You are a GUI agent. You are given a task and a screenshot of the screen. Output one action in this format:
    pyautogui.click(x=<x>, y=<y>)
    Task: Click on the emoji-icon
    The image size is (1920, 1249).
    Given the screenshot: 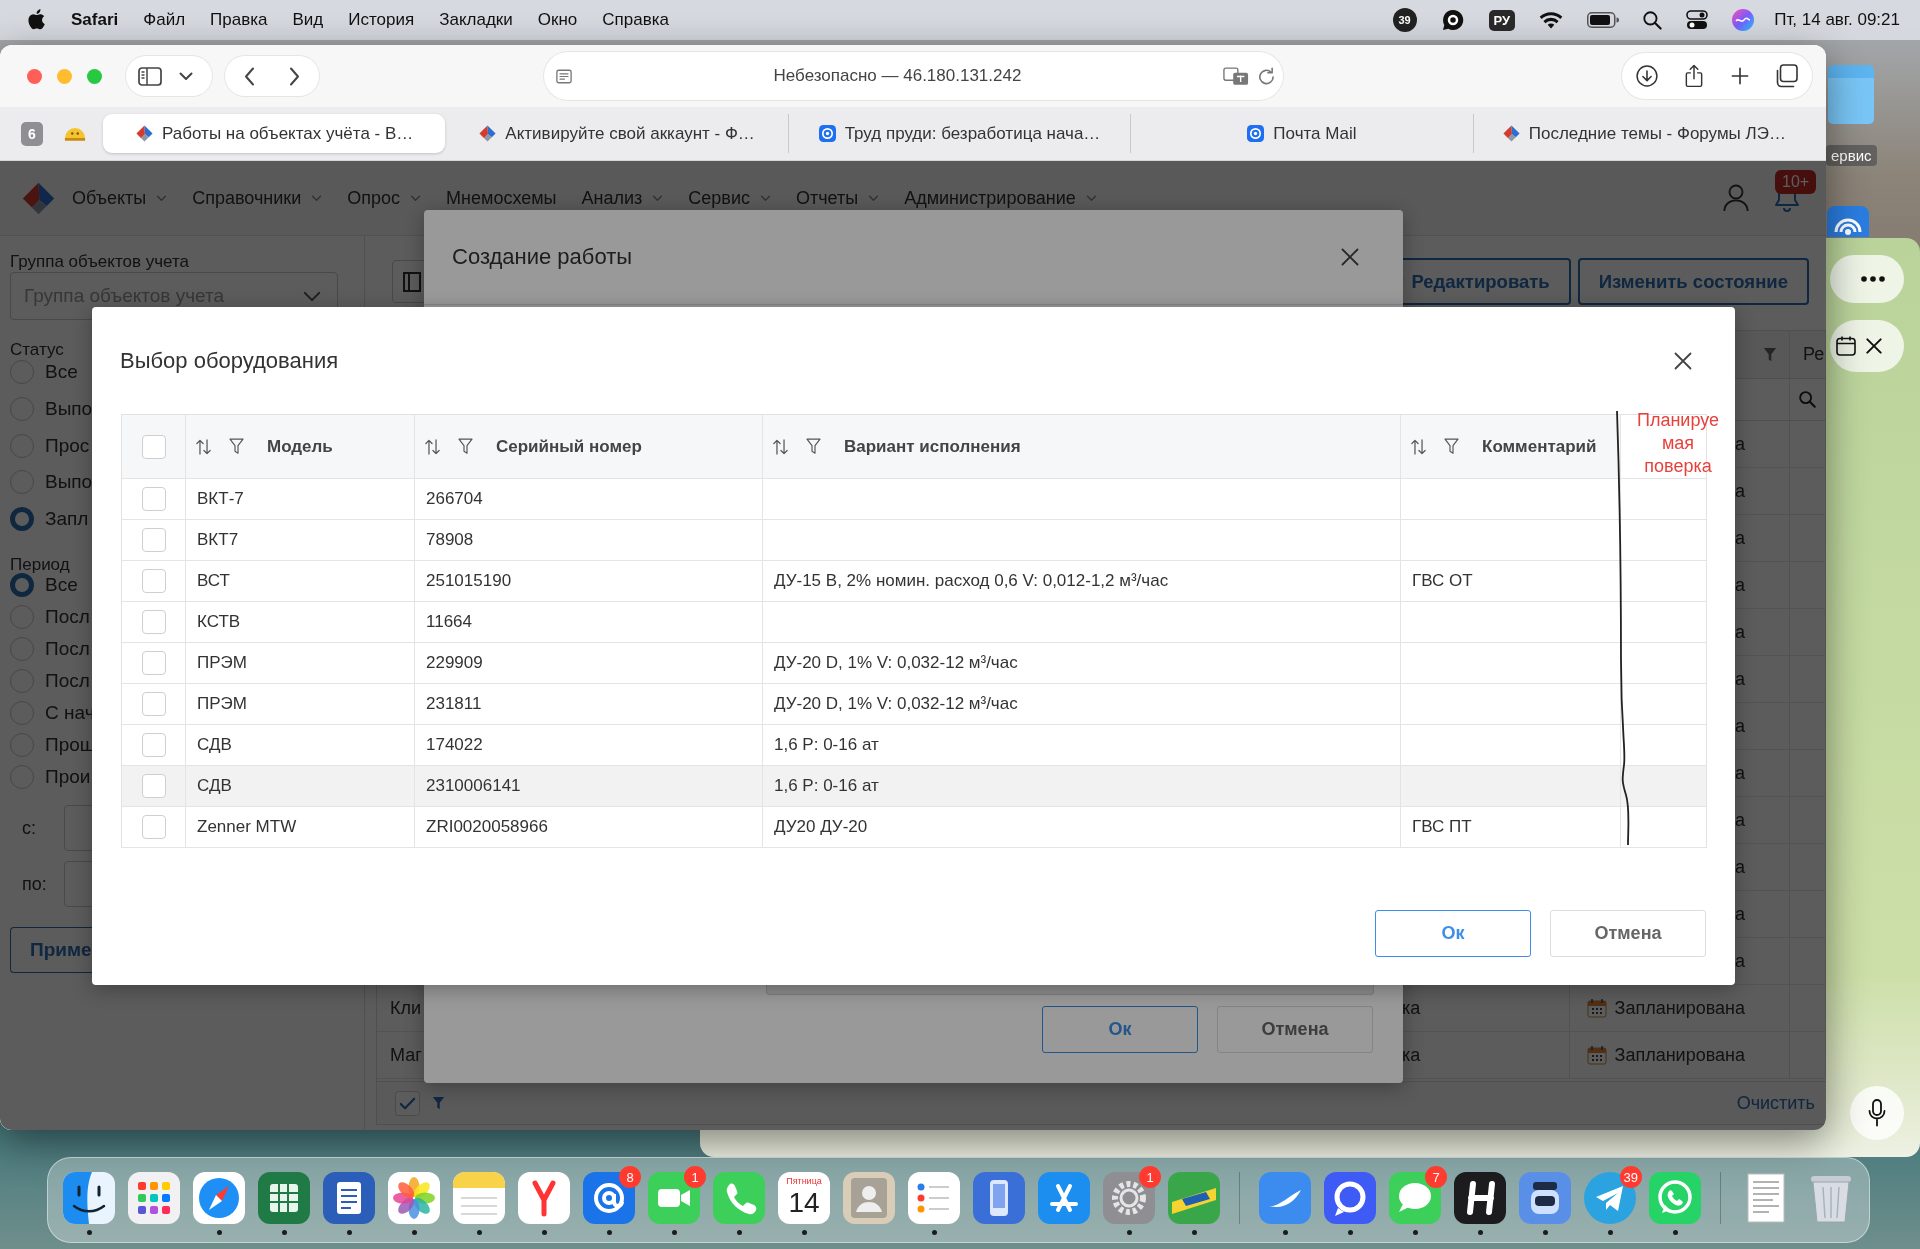 What is the action you would take?
    pyautogui.click(x=75, y=133)
    